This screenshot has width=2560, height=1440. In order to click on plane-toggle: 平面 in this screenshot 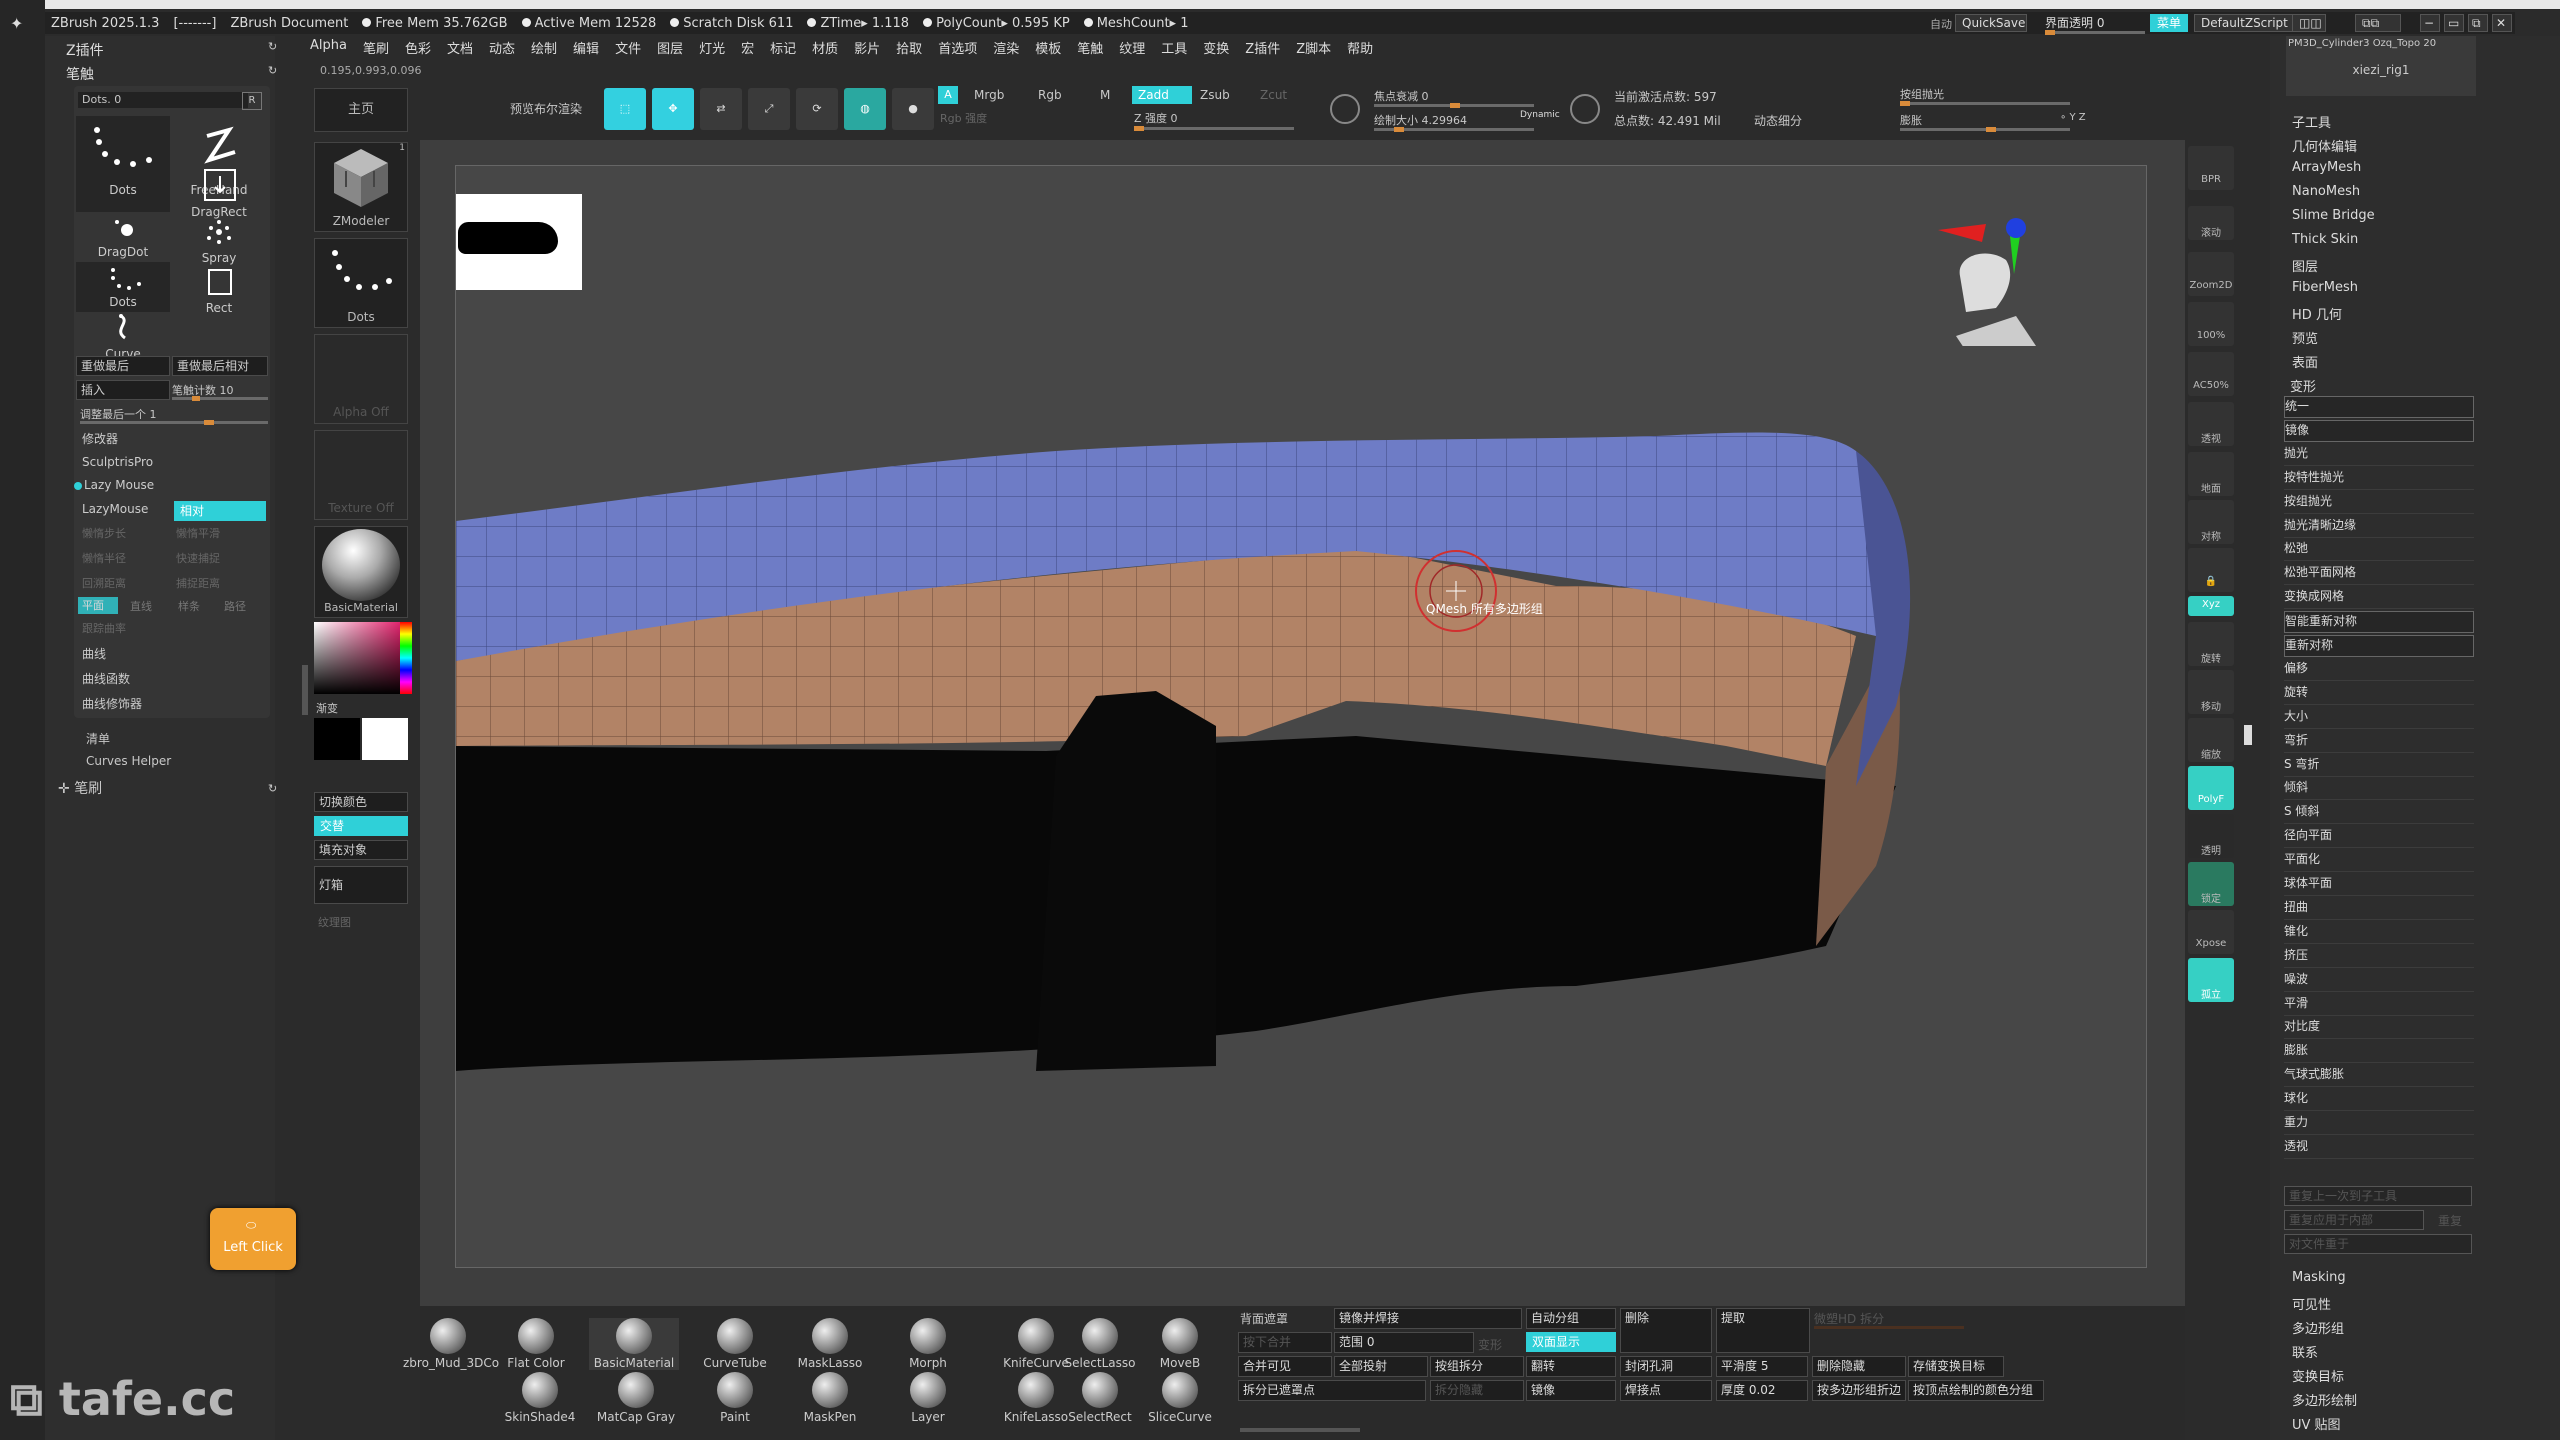, I will do `click(98, 605)`.